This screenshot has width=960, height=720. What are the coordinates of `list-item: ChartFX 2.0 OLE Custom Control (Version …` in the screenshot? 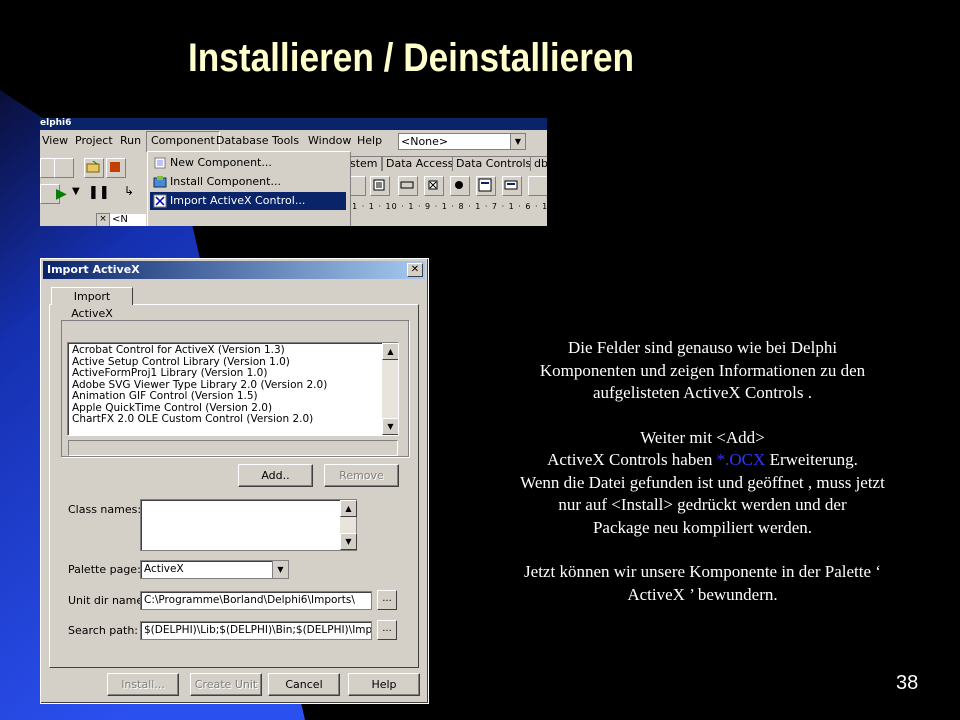 It's located at (192, 419).